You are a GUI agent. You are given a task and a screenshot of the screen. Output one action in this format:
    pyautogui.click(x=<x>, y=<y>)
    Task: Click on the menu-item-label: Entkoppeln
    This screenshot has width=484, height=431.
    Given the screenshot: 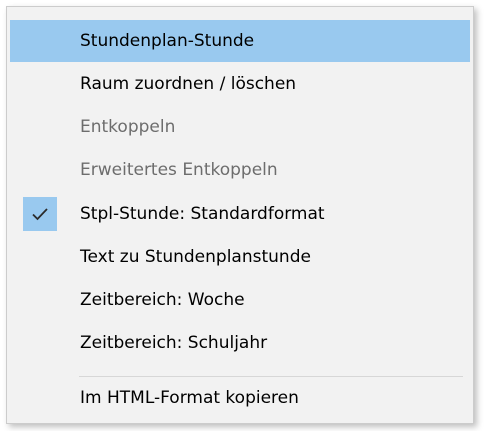 What is the action you would take?
    pyautogui.click(x=128, y=127)
    